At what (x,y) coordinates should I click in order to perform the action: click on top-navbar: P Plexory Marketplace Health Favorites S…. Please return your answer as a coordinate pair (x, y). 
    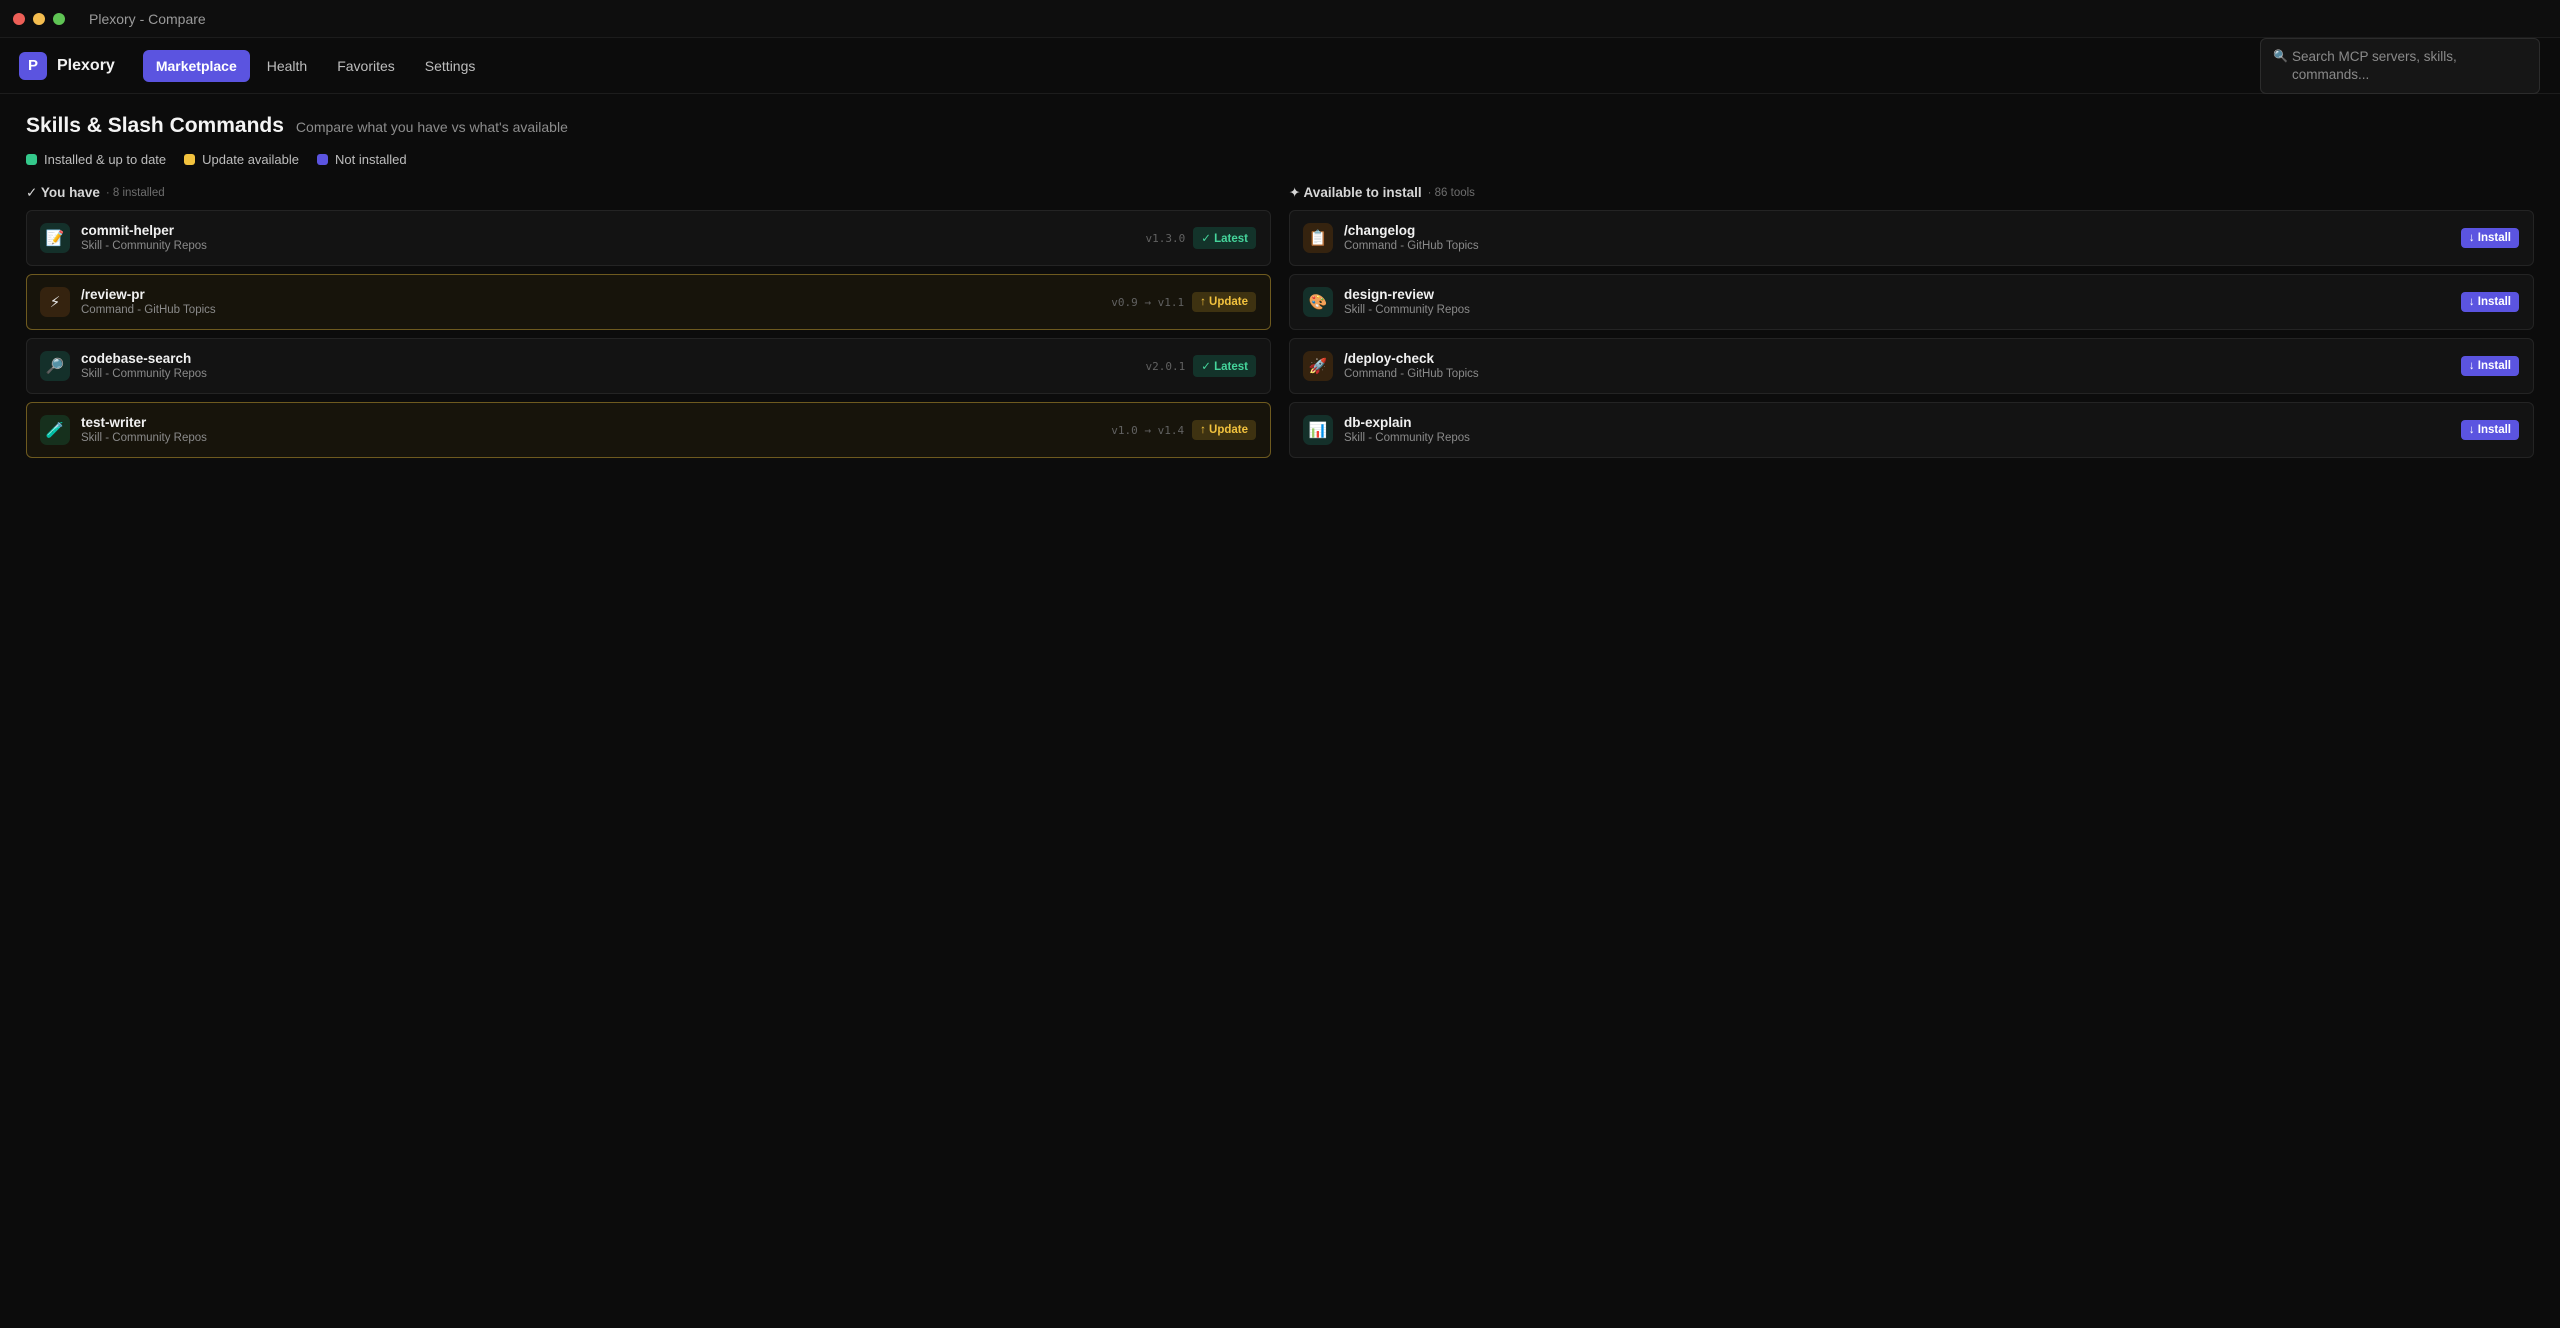
    Looking at the image, I should click on (1280, 66).